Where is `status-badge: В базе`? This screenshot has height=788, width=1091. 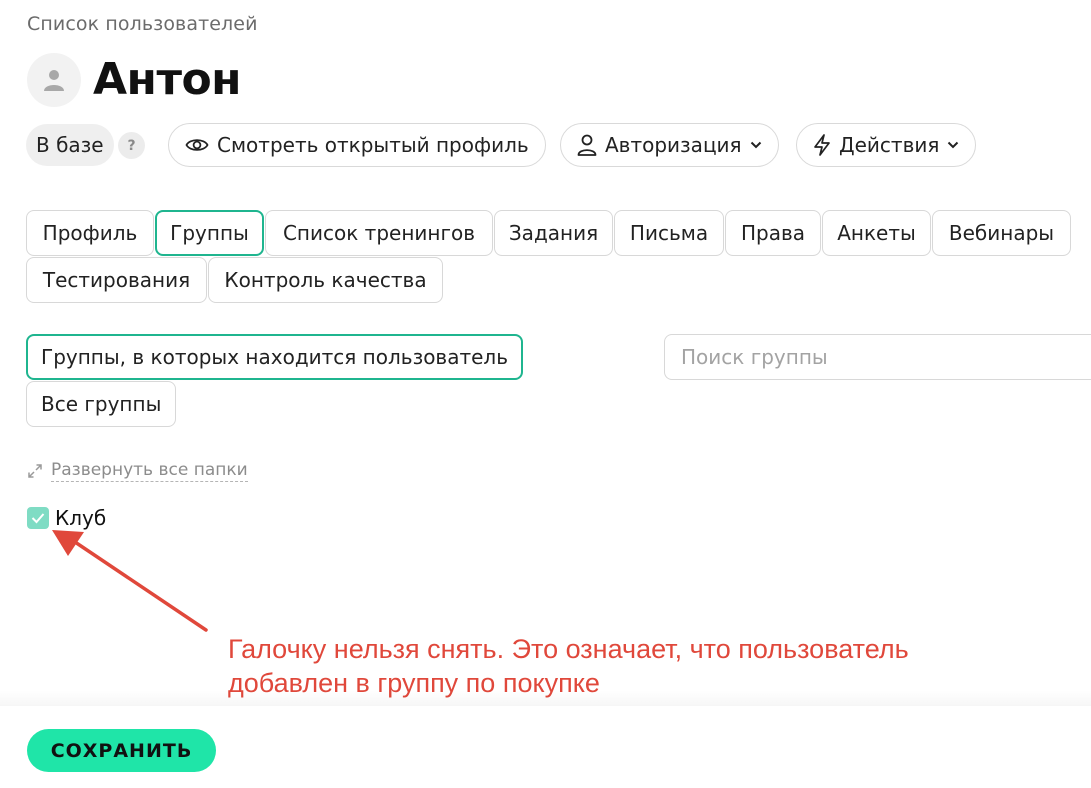 status-badge: В базе is located at coordinates (70, 145).